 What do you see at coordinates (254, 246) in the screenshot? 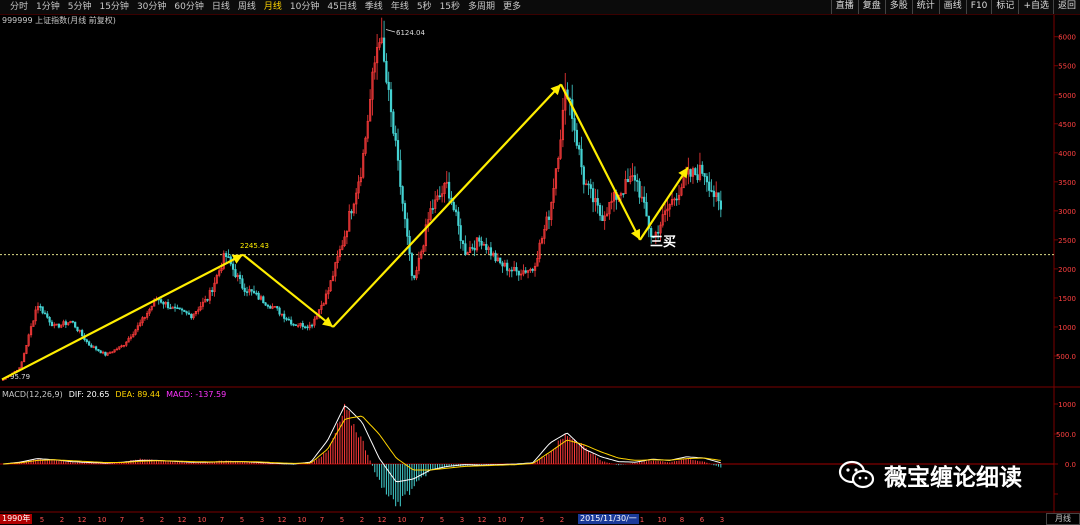
I see `reference-label: 2245.43` at bounding box center [254, 246].